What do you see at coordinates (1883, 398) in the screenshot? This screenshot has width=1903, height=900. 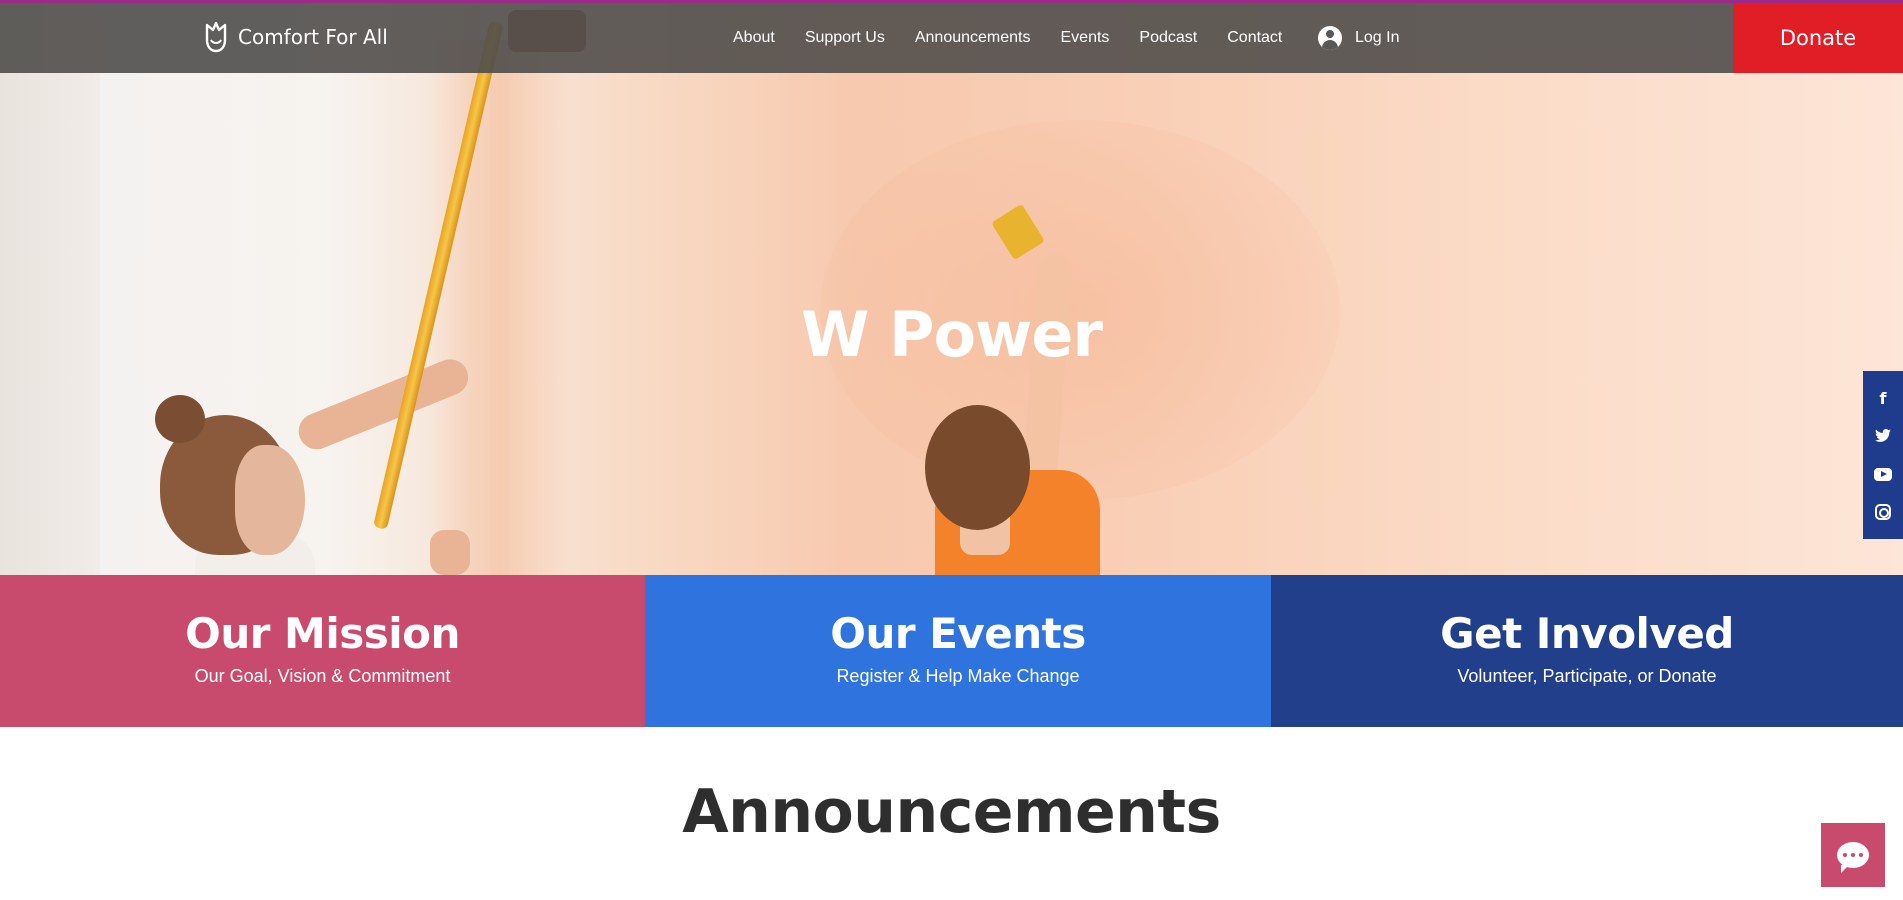 I see `facebook-icon: f` at bounding box center [1883, 398].